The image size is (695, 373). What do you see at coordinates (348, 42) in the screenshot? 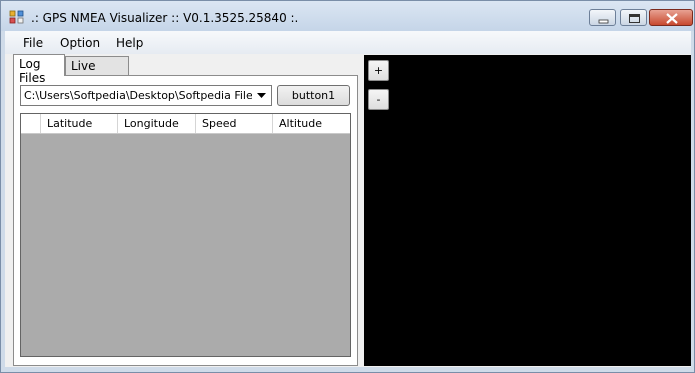
I see `menu-bar: File Option Help` at bounding box center [348, 42].